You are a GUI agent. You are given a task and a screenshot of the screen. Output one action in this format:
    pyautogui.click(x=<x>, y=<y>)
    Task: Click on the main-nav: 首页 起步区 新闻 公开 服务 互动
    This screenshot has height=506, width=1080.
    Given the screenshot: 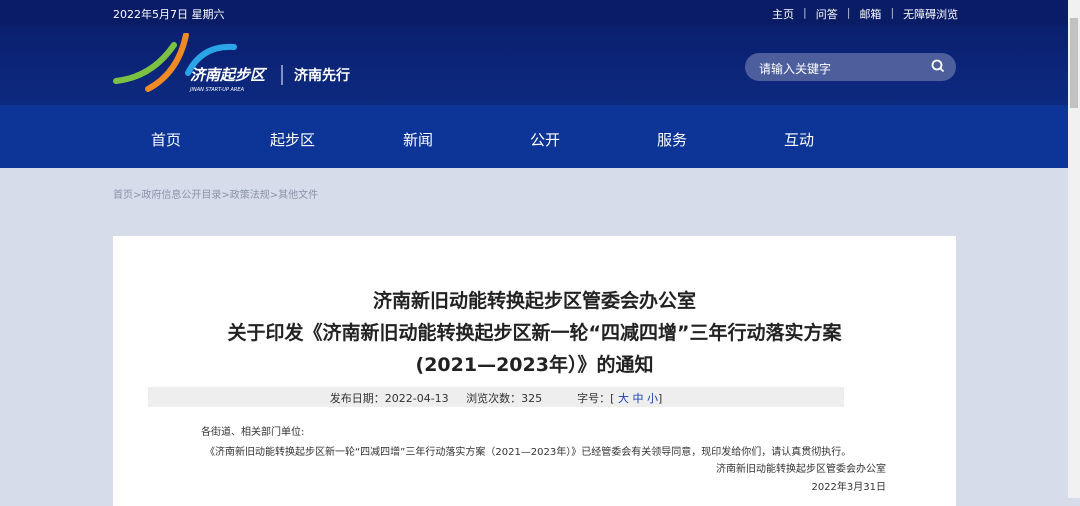 What is the action you would take?
    pyautogui.click(x=534, y=136)
    